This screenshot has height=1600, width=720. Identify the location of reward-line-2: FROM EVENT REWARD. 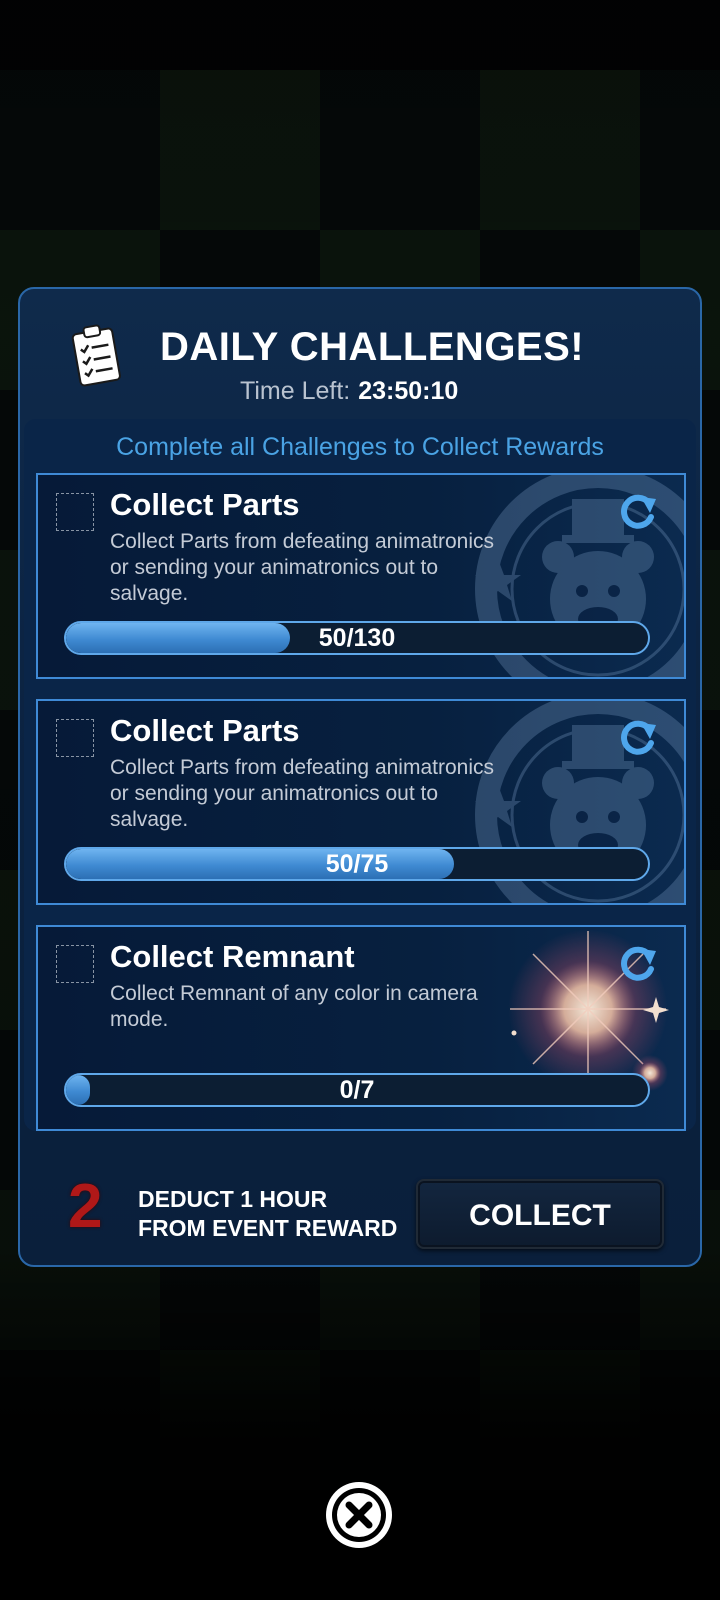
(268, 1228).